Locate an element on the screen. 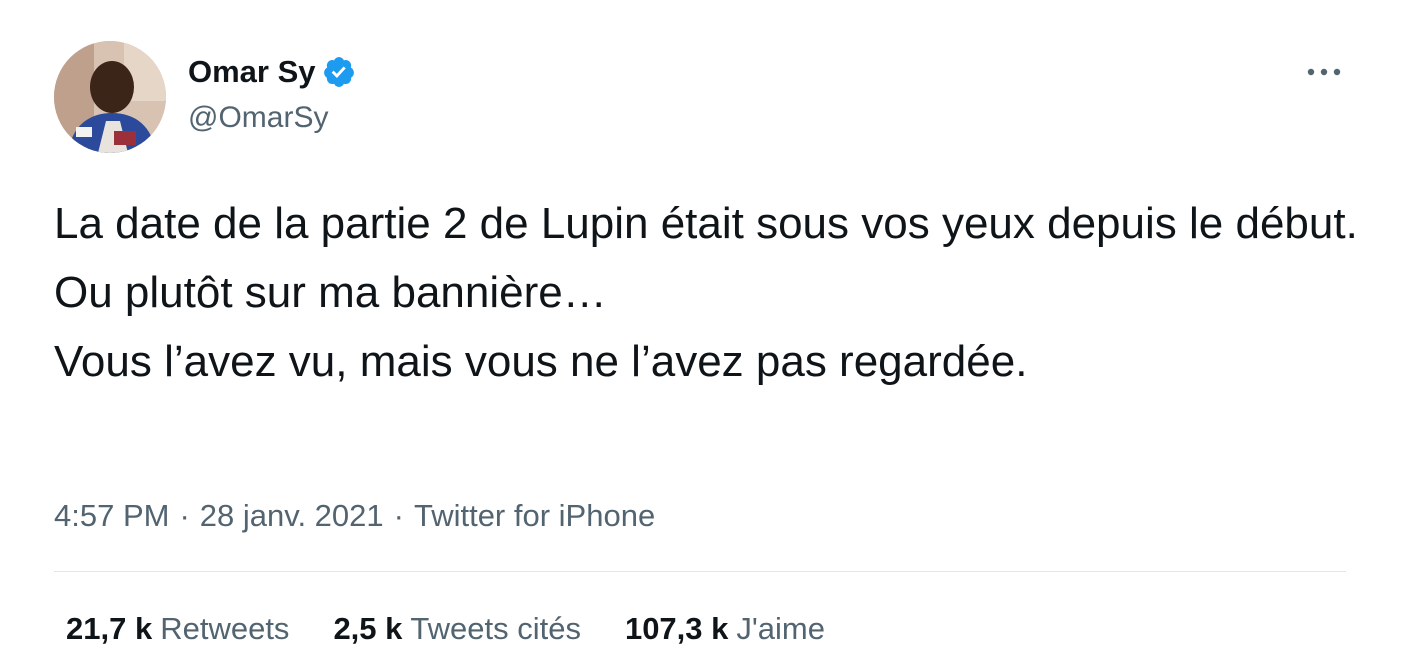 This screenshot has width=1422, height=660. avatar-image is located at coordinates (110, 97).